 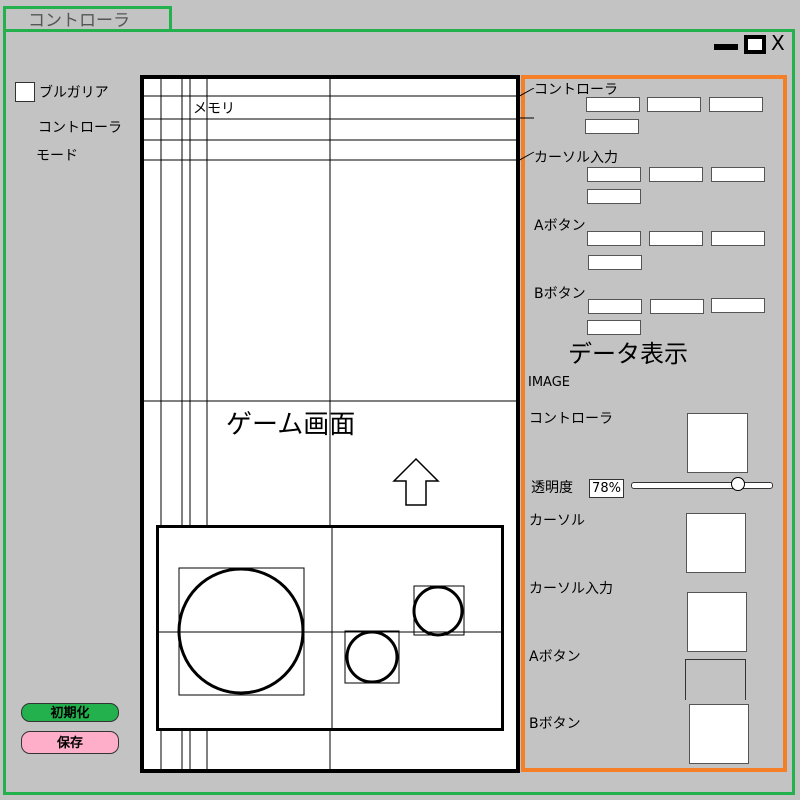 I want to click on img-cursor-input-preview, so click(x=717, y=622).